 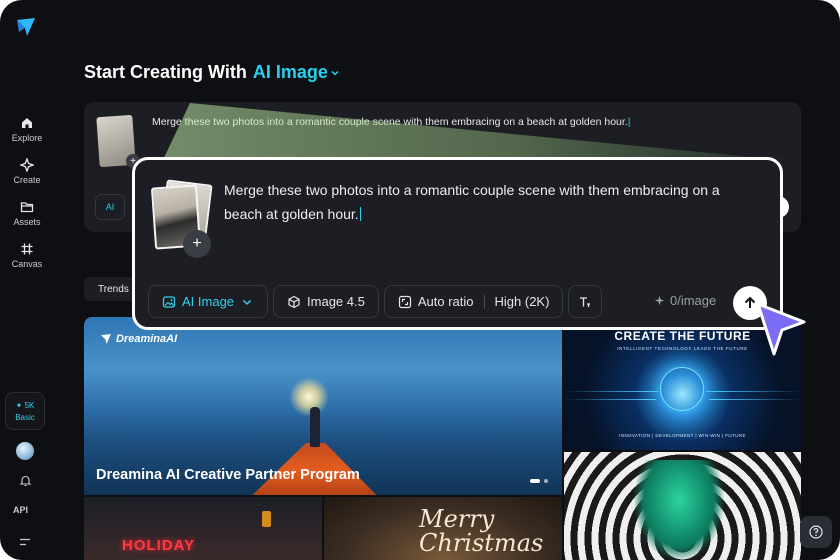 What do you see at coordinates (27, 122) in the screenshot?
I see `home-icon` at bounding box center [27, 122].